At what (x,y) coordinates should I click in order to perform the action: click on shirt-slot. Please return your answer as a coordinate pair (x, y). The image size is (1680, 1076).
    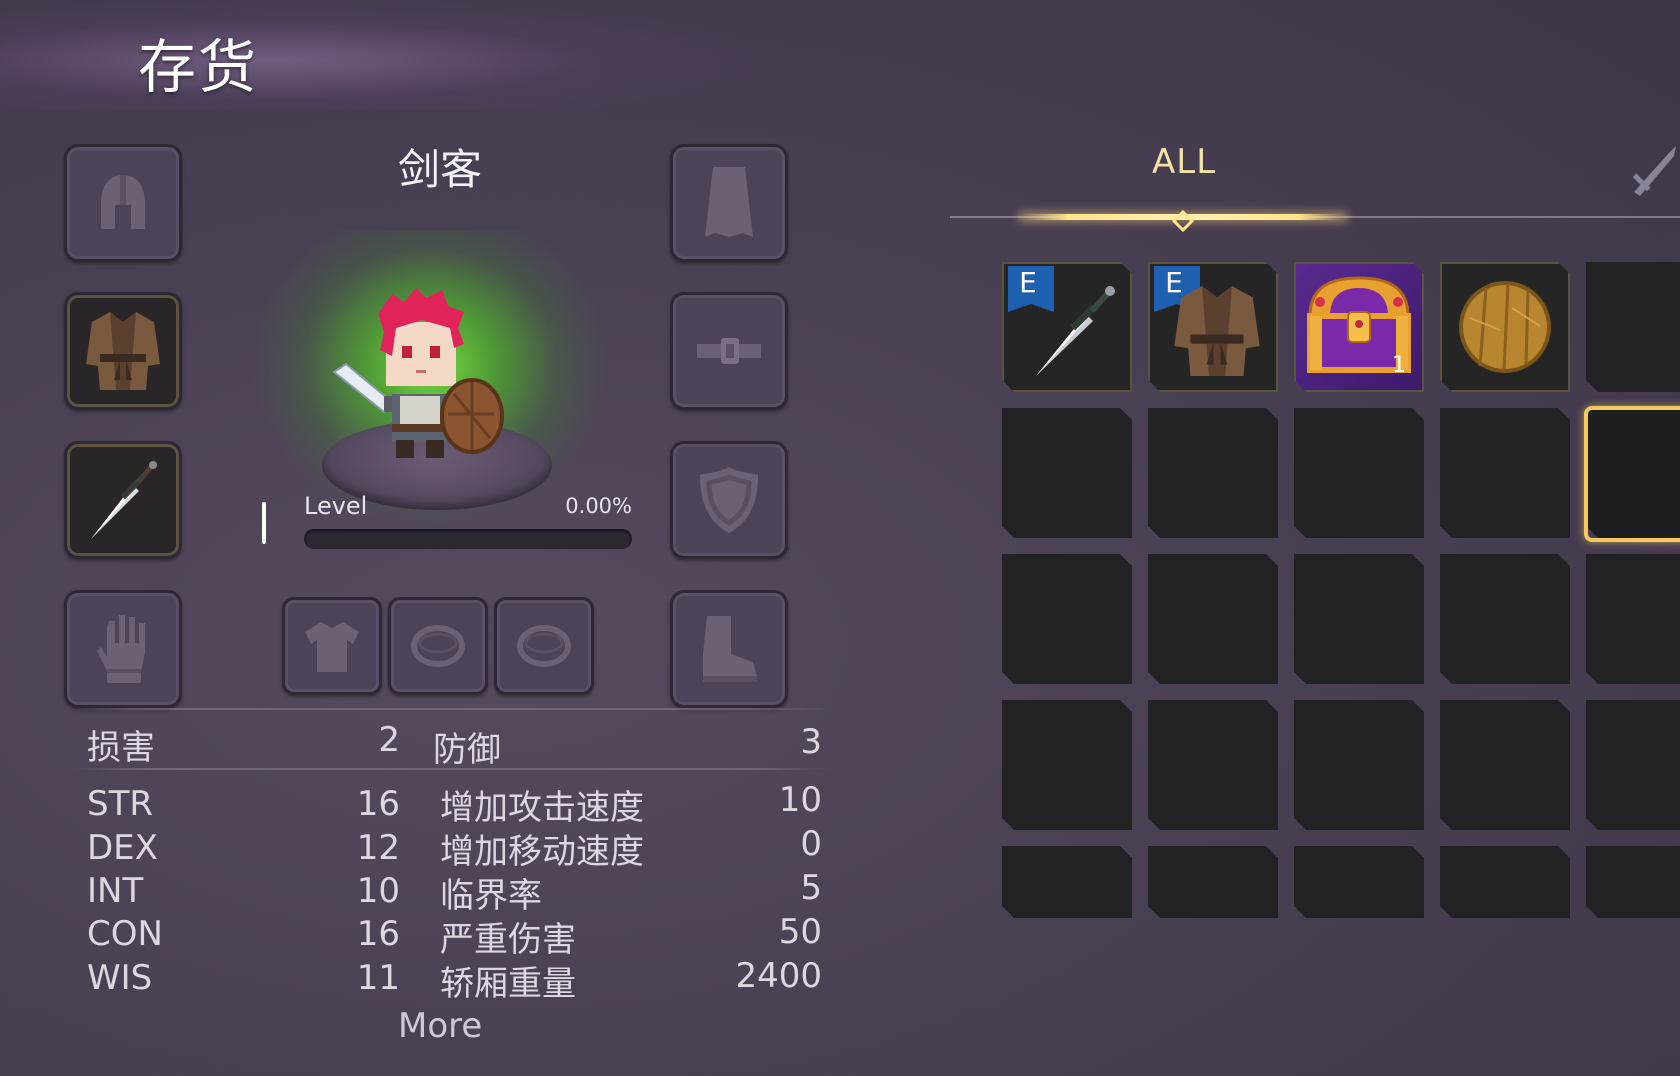
    Looking at the image, I should click on (332, 646).